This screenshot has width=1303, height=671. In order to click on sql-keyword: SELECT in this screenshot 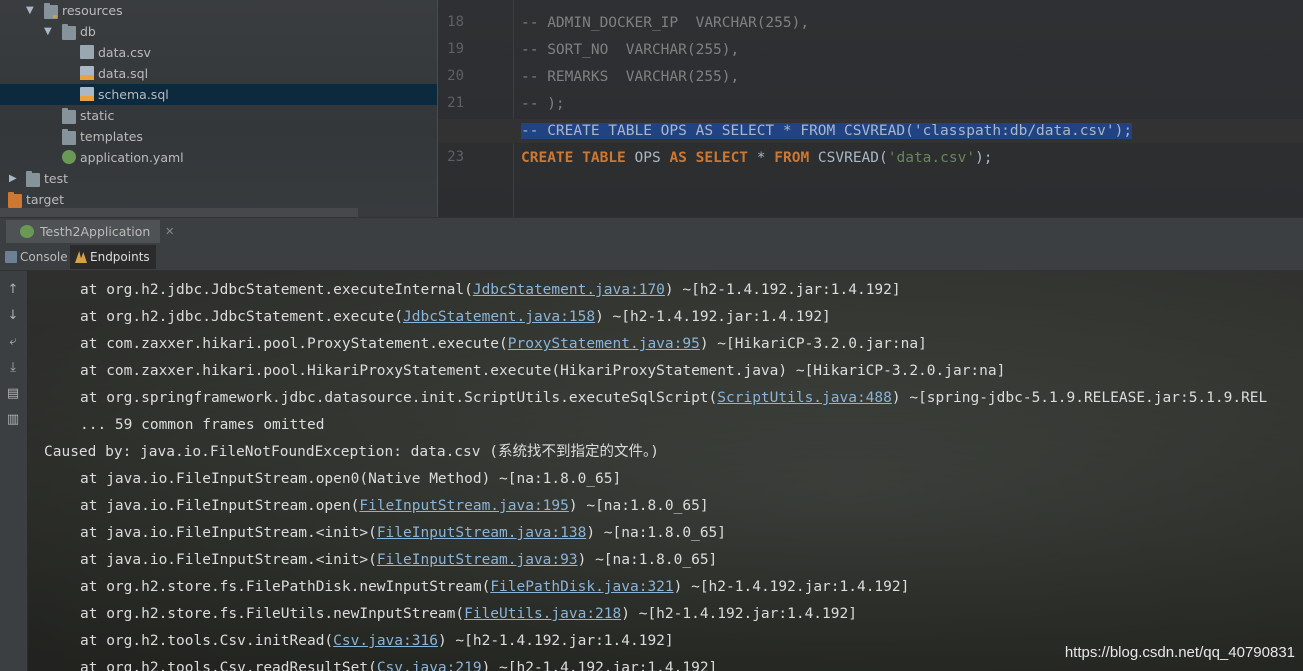, I will do `click(722, 158)`.